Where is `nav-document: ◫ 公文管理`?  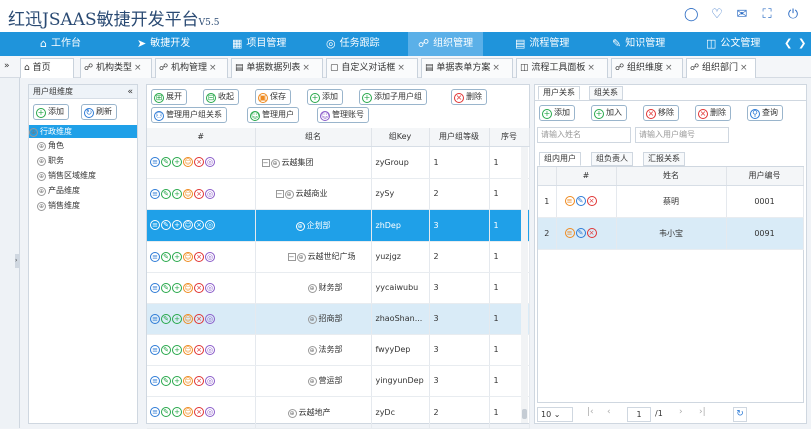
nav-document: ◫ 公文管理 is located at coordinates (733, 44).